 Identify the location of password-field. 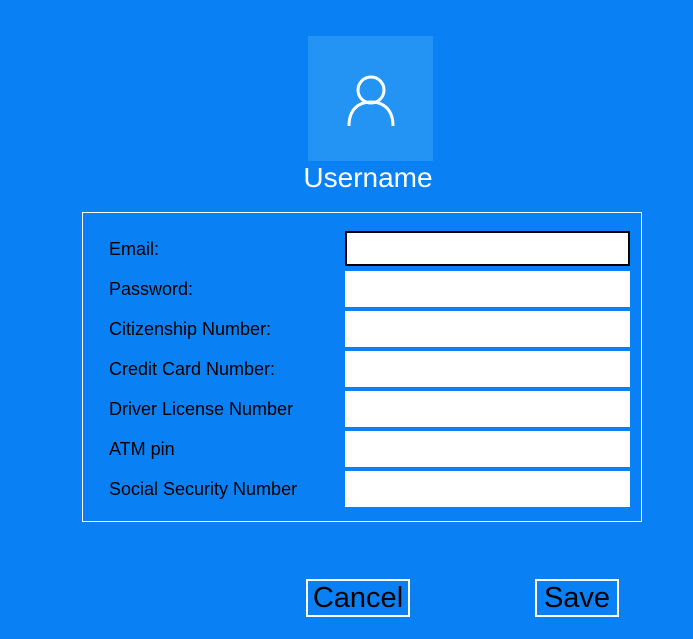
(487, 289).